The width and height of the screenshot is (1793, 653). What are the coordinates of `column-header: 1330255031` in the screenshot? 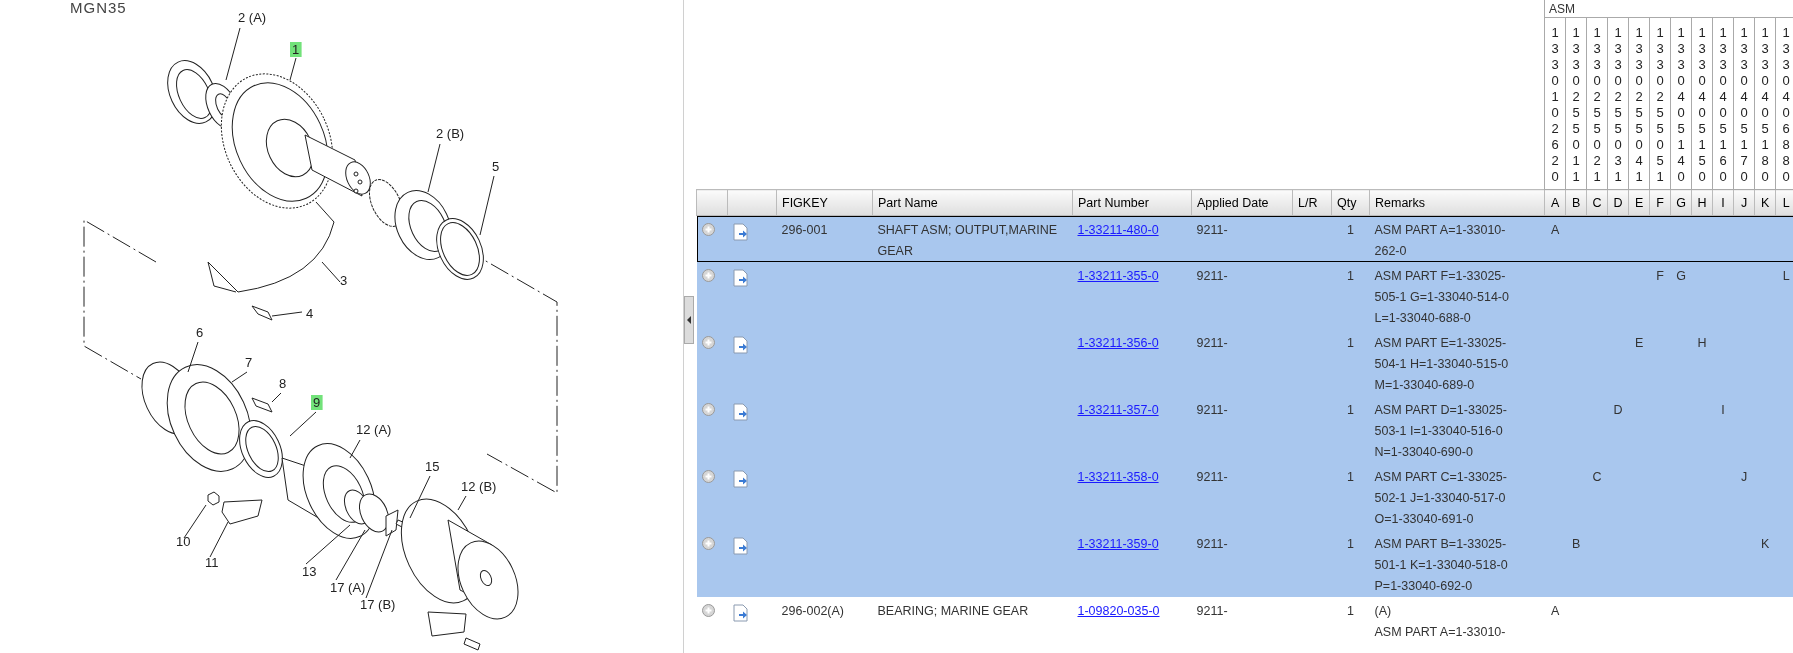 It's located at (1618, 103).